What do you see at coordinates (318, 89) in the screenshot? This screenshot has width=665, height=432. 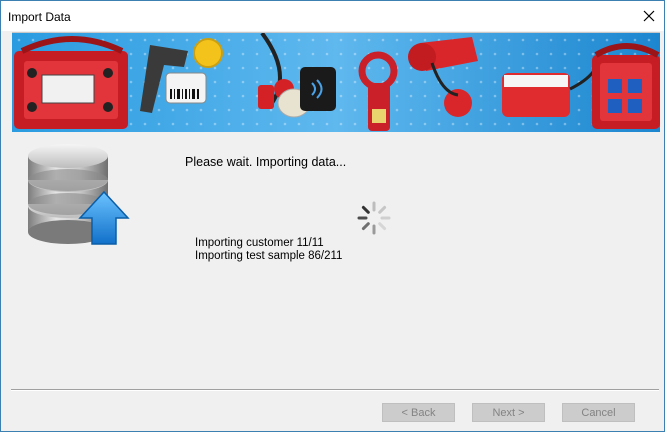 I see `rfid-reader` at bounding box center [318, 89].